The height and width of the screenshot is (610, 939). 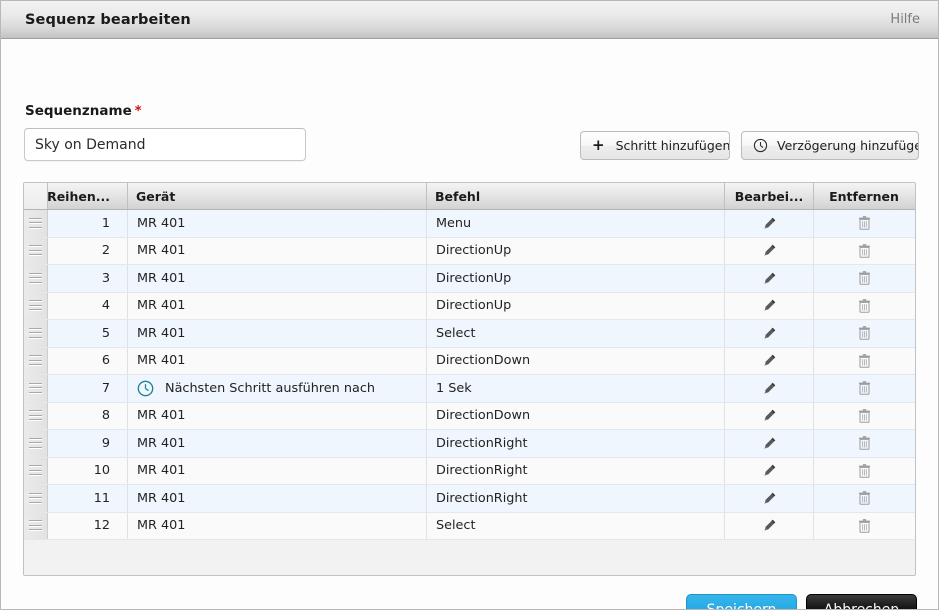 What do you see at coordinates (864, 196) in the screenshot?
I see `column-header-remove: Entfernen` at bounding box center [864, 196].